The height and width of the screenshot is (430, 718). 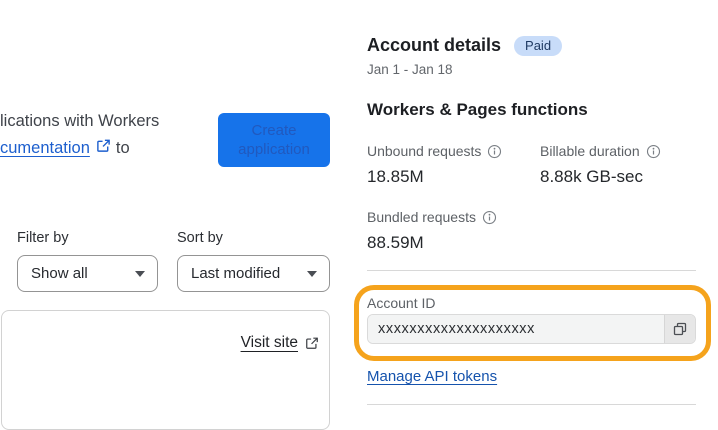 What do you see at coordinates (395, 176) in the screenshot?
I see `metric-value: 18.85M` at bounding box center [395, 176].